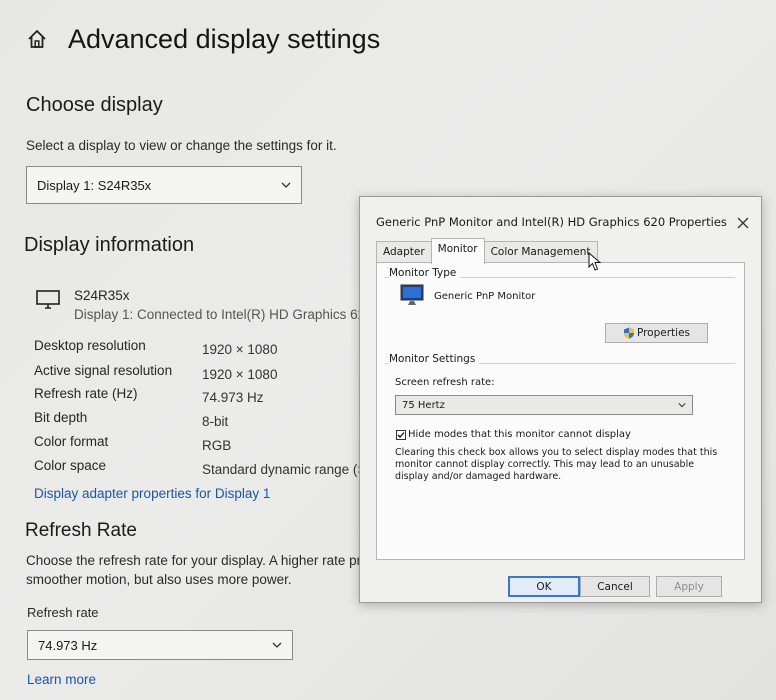 The height and width of the screenshot is (700, 776). I want to click on display-adapter-properties-link: Display adapter properties for Display 1, so click(152, 493).